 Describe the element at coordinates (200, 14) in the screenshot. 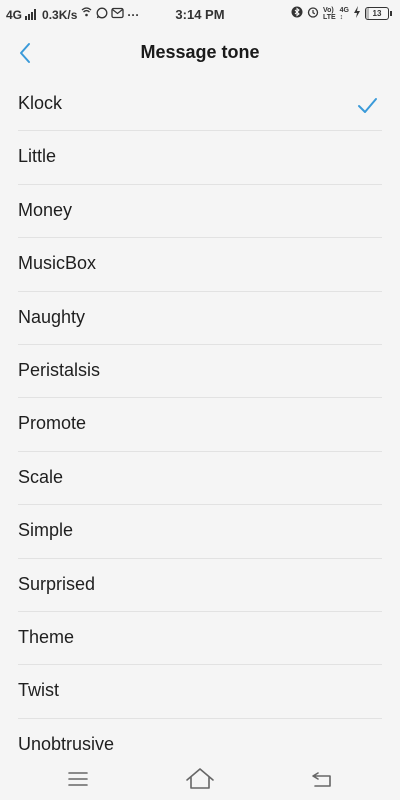

I see `status-bar: 4G 0.3K/s ··· 3:14 PM Vo) LTE 4G ↕ 13` at that location.